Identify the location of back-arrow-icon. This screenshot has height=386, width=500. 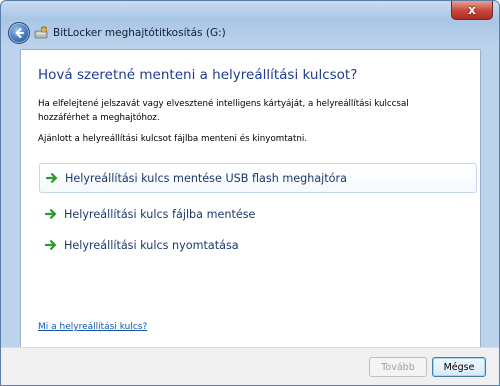
(19, 33).